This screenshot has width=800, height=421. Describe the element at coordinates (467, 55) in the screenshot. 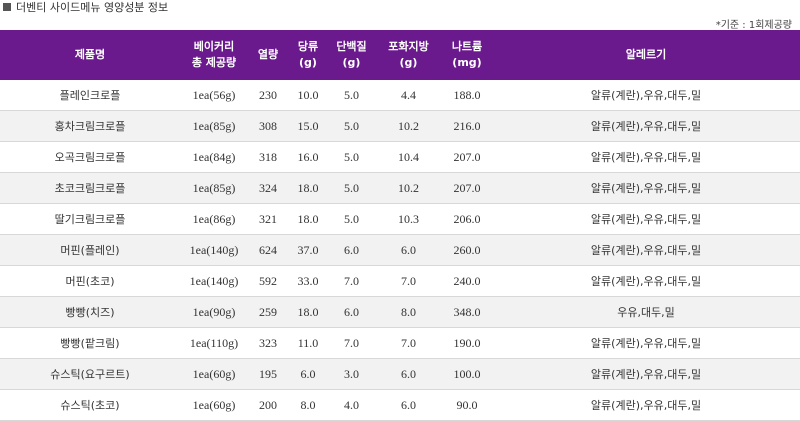

I see `header-sodium: 나트륨 (mg)` at that location.